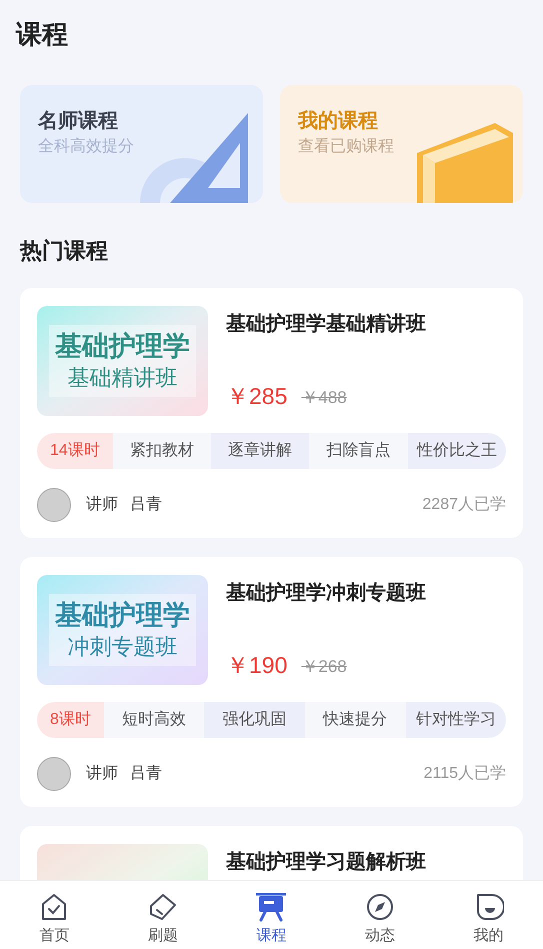 The width and height of the screenshot is (543, 949). Describe the element at coordinates (355, 720) in the screenshot. I see `feature-tag: 快速提分` at that location.